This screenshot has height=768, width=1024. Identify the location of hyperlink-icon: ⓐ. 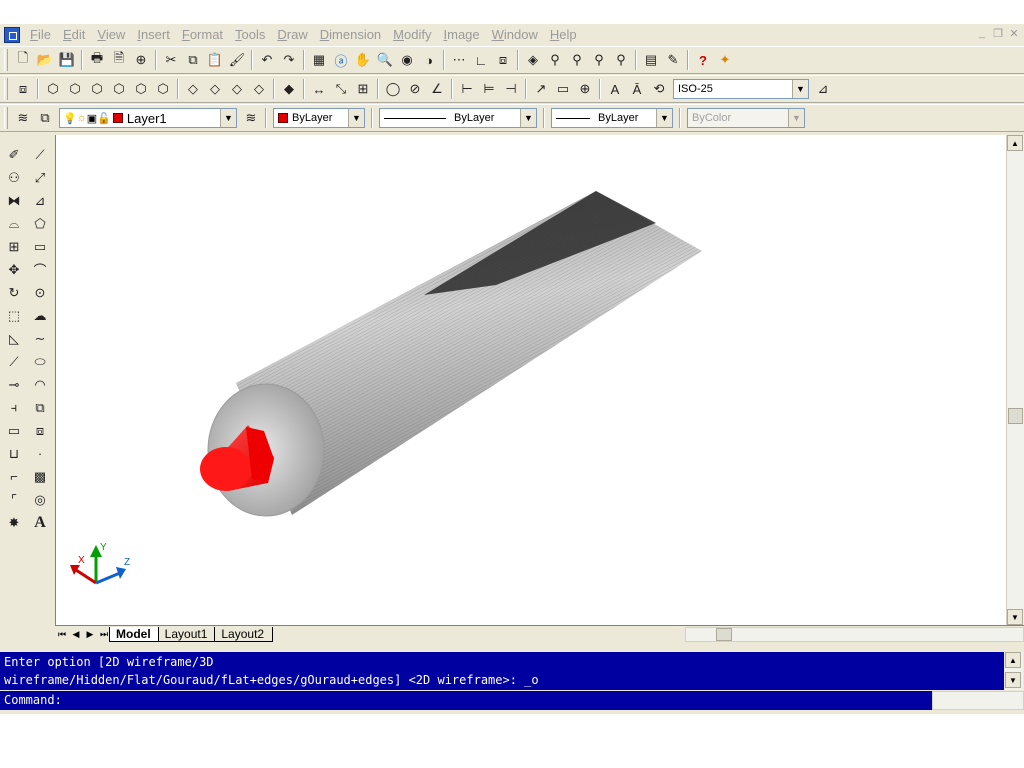
(341, 60).